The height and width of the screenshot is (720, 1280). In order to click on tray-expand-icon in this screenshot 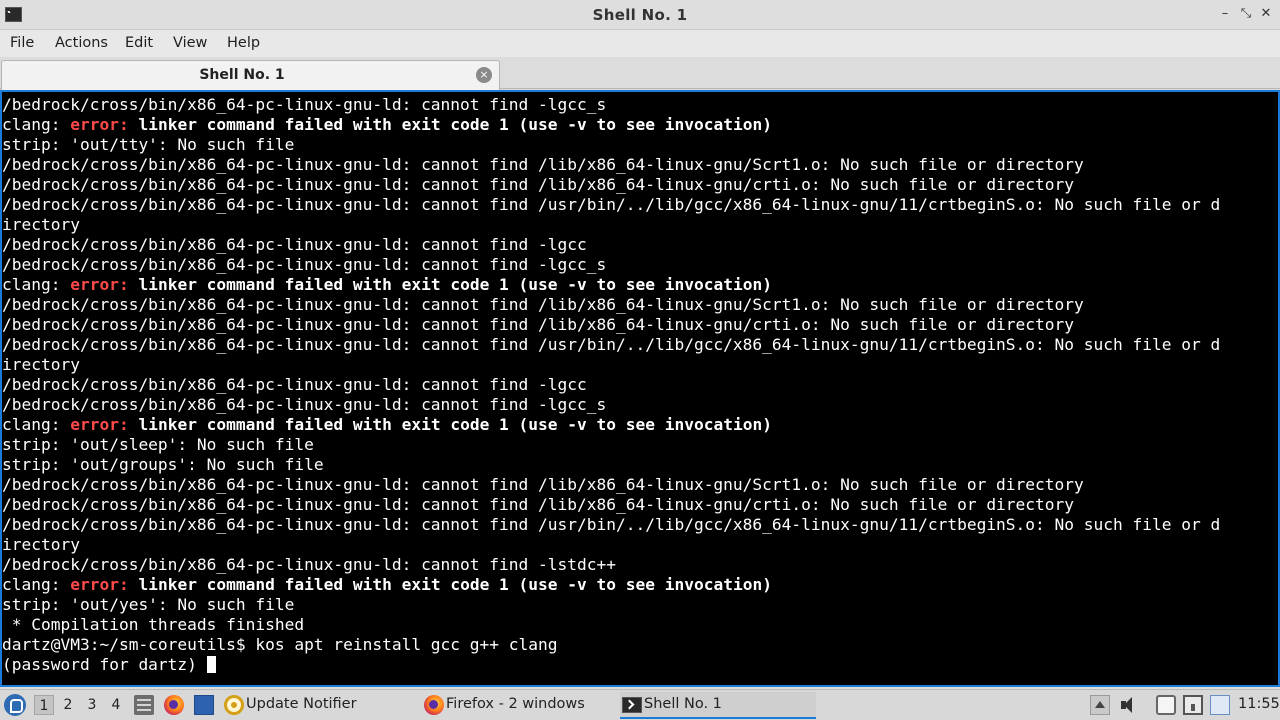, I will do `click(1100, 705)`.